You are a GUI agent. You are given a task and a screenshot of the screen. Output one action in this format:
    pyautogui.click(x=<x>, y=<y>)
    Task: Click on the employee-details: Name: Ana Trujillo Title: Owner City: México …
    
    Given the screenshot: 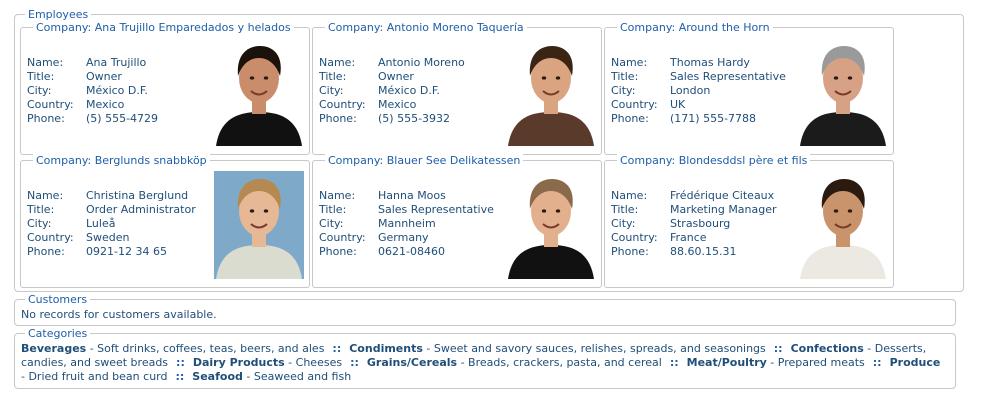 What is the action you would take?
    pyautogui.click(x=92, y=91)
    